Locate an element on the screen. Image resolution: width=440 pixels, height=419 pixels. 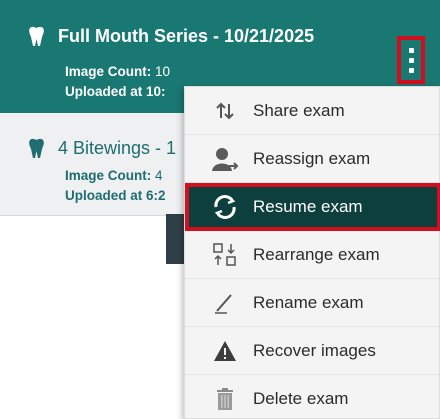
exam-title-row: 4 Bitewings - 1 is located at coordinates (102, 148).